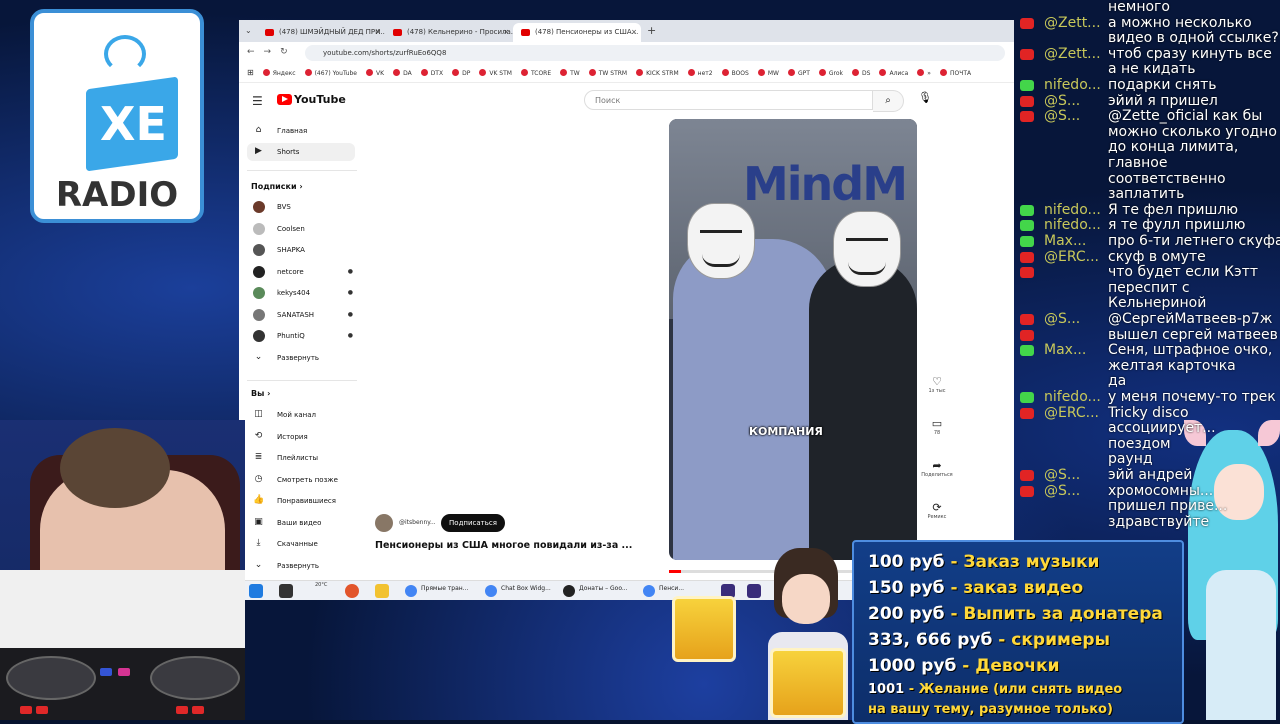 The image size is (1280, 724). I want to click on sidebar-item-channel: ◫ Мой канал, so click(301, 415).